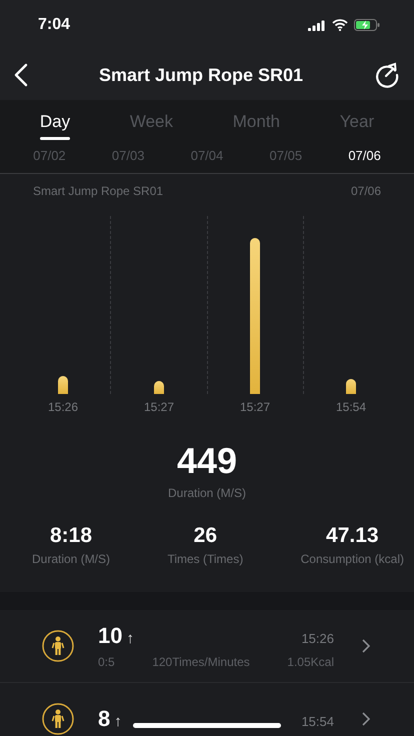 Image resolution: width=414 pixels, height=736 pixels. Describe the element at coordinates (49, 155) in the screenshot. I see `date-tab: 07/02` at that location.